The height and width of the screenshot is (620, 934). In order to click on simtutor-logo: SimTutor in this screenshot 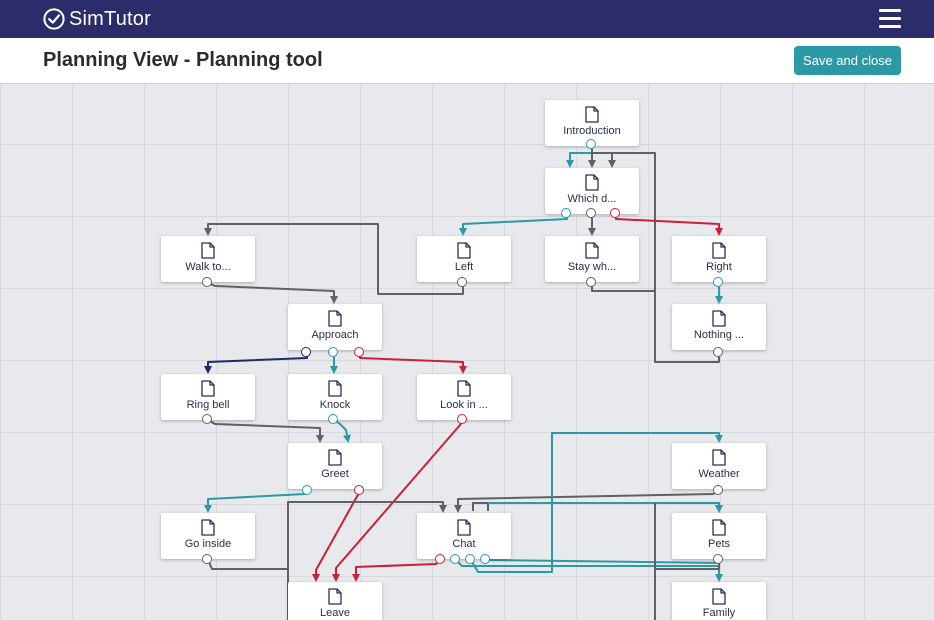, I will do `click(96, 19)`.